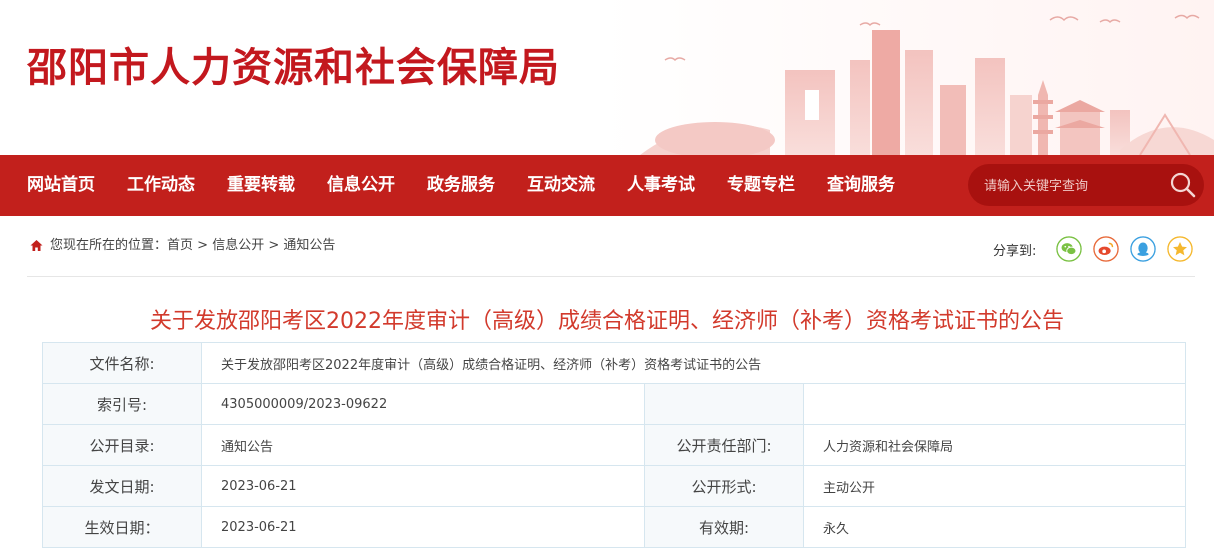 This screenshot has height=550, width=1214. Describe the element at coordinates (122, 404) in the screenshot. I see `index-label: 索引号:` at that location.